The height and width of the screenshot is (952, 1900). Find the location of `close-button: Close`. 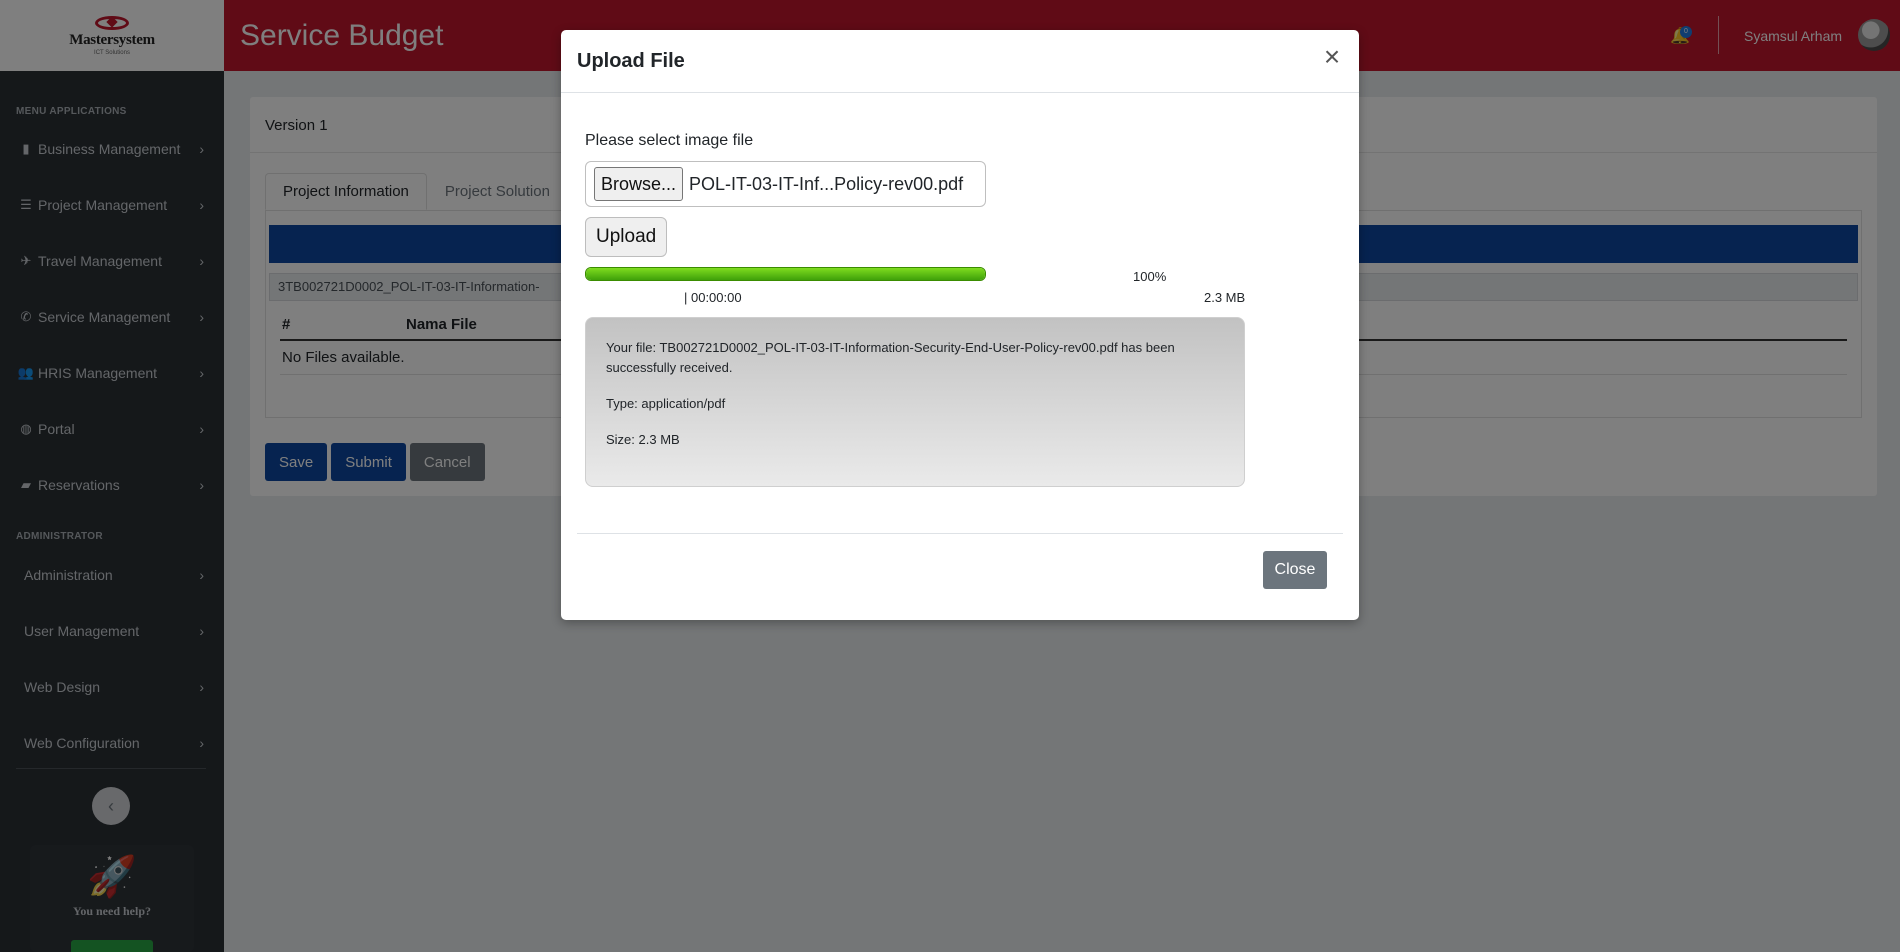

close-button: Close is located at coordinates (1295, 570).